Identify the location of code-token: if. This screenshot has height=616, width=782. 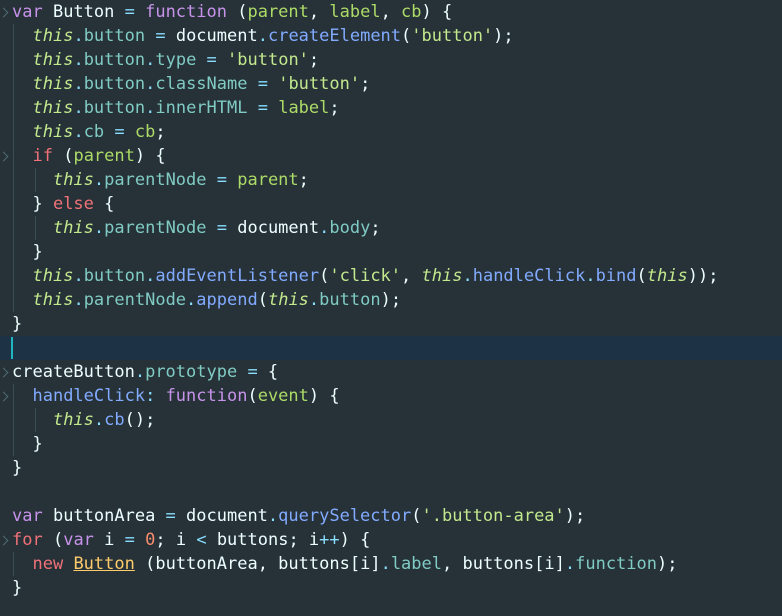
(48, 156).